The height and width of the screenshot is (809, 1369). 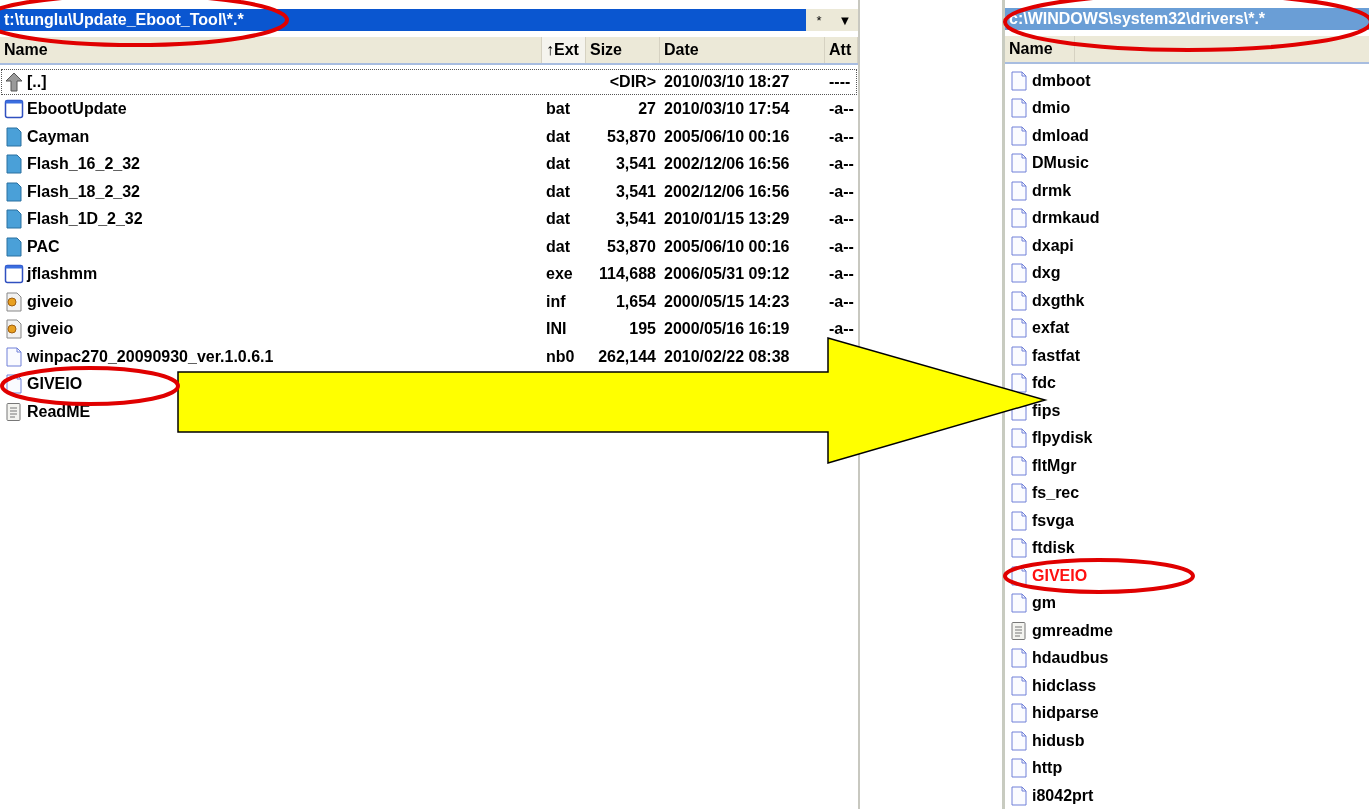 I want to click on file-name: dxapi, so click(x=1053, y=245).